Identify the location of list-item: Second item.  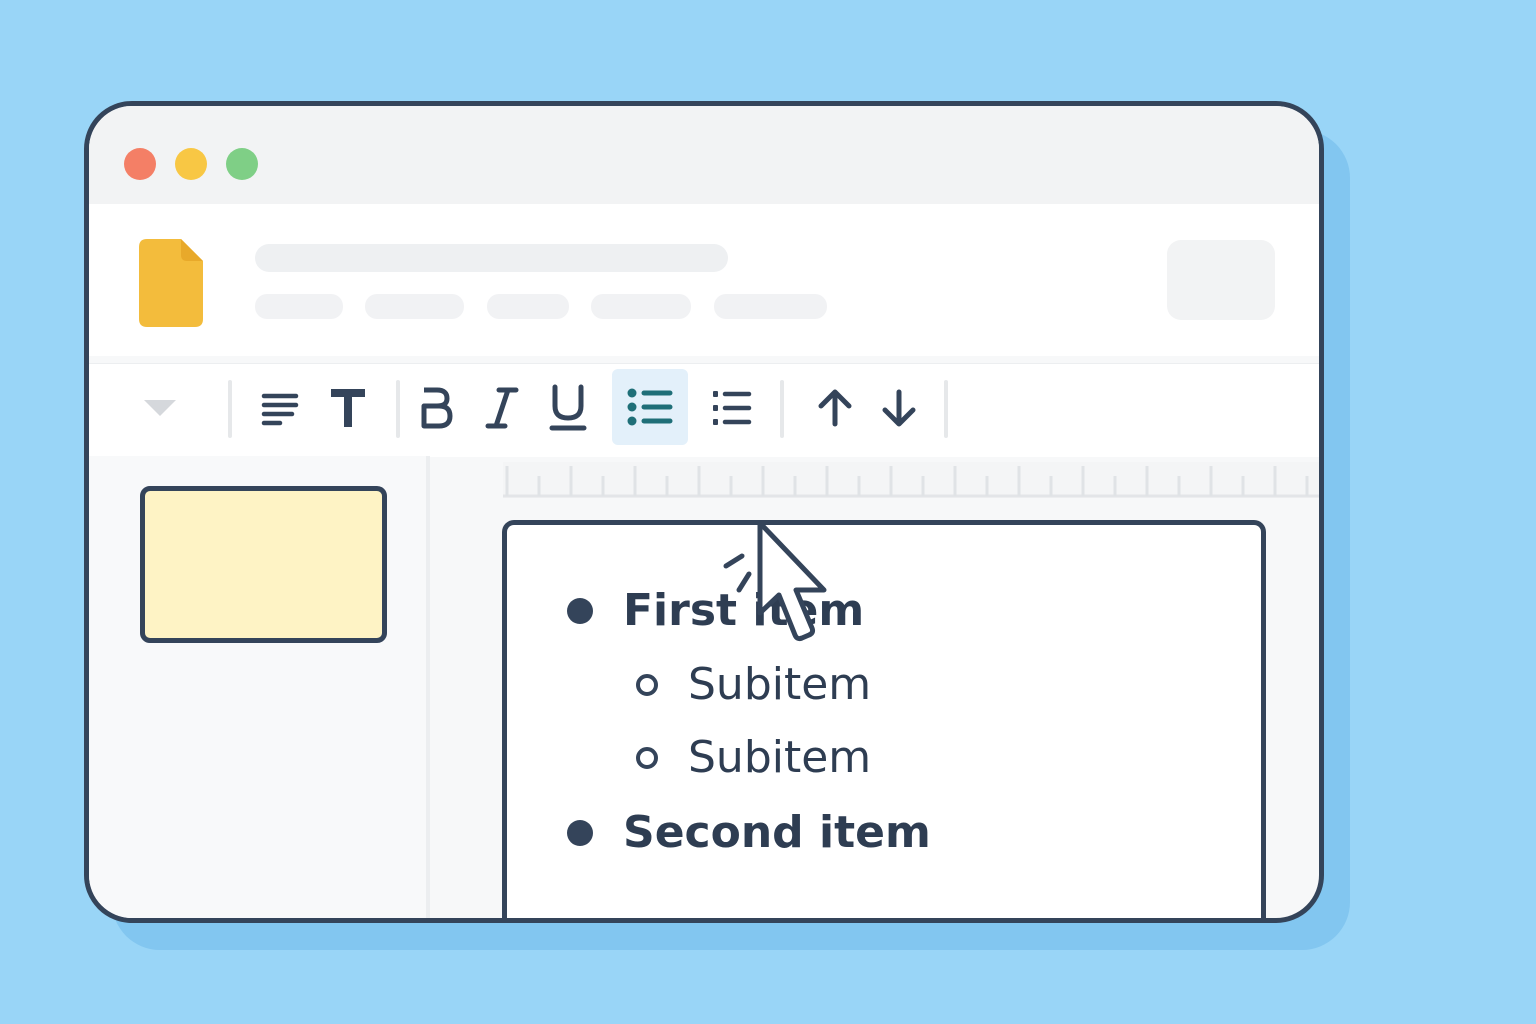
(749, 832).